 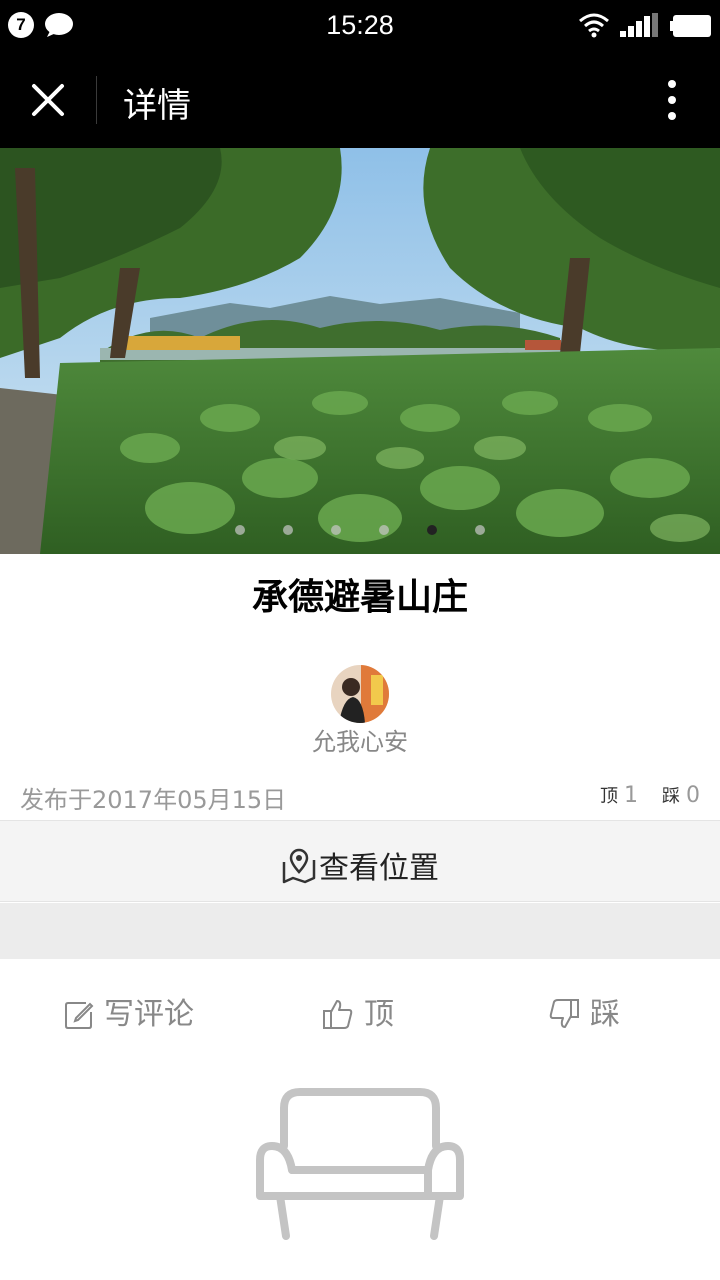 What do you see at coordinates (690, 26) in the screenshot?
I see `battery-icon` at bounding box center [690, 26].